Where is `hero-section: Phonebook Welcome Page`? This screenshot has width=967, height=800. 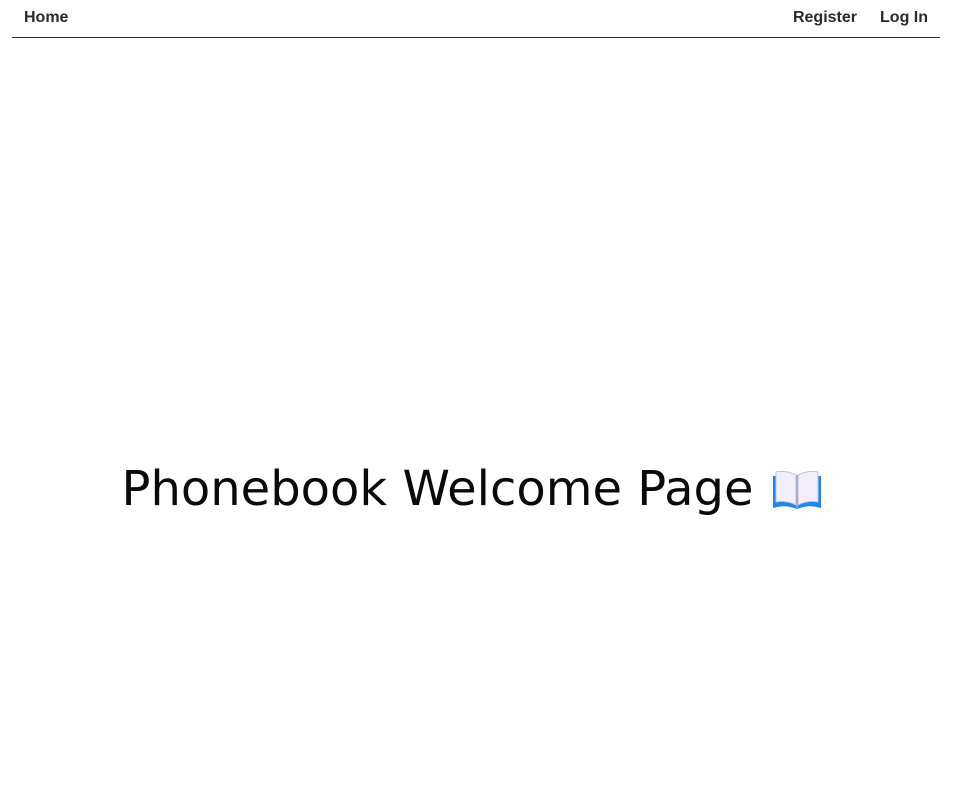
hero-section: Phonebook Welcome Page is located at coordinates (472, 490).